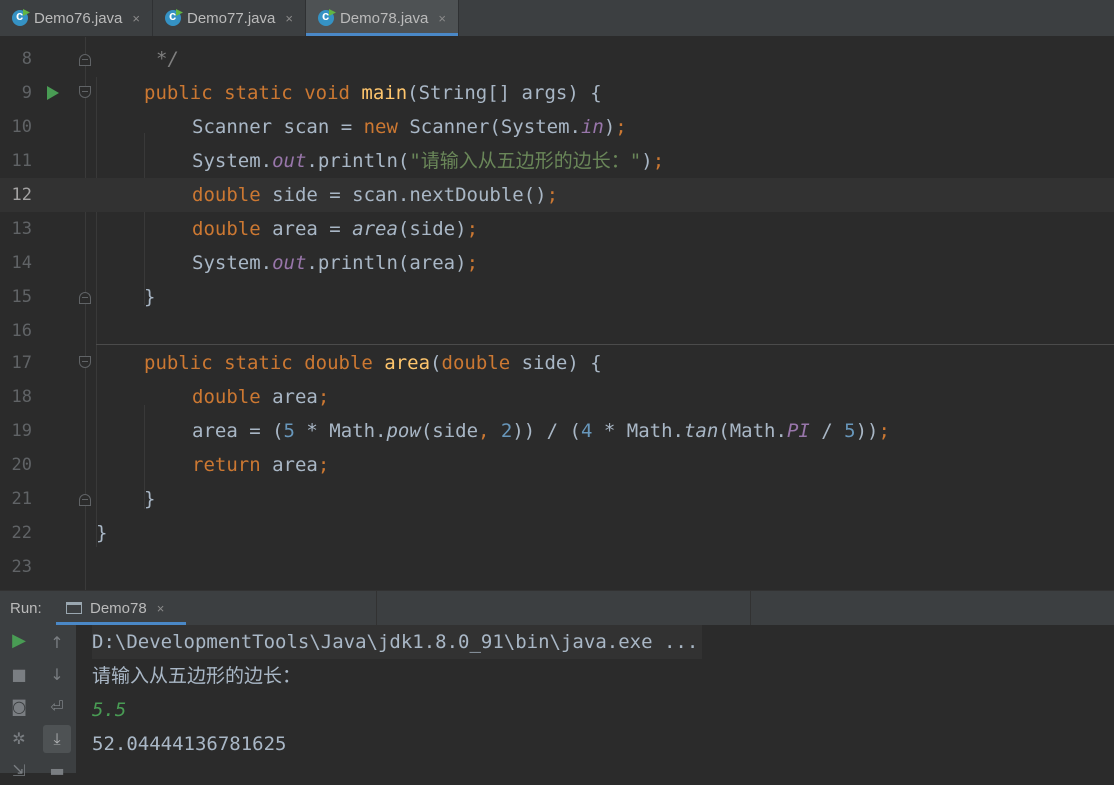 This screenshot has width=1114, height=785. I want to click on code-token: void, so click(327, 93).